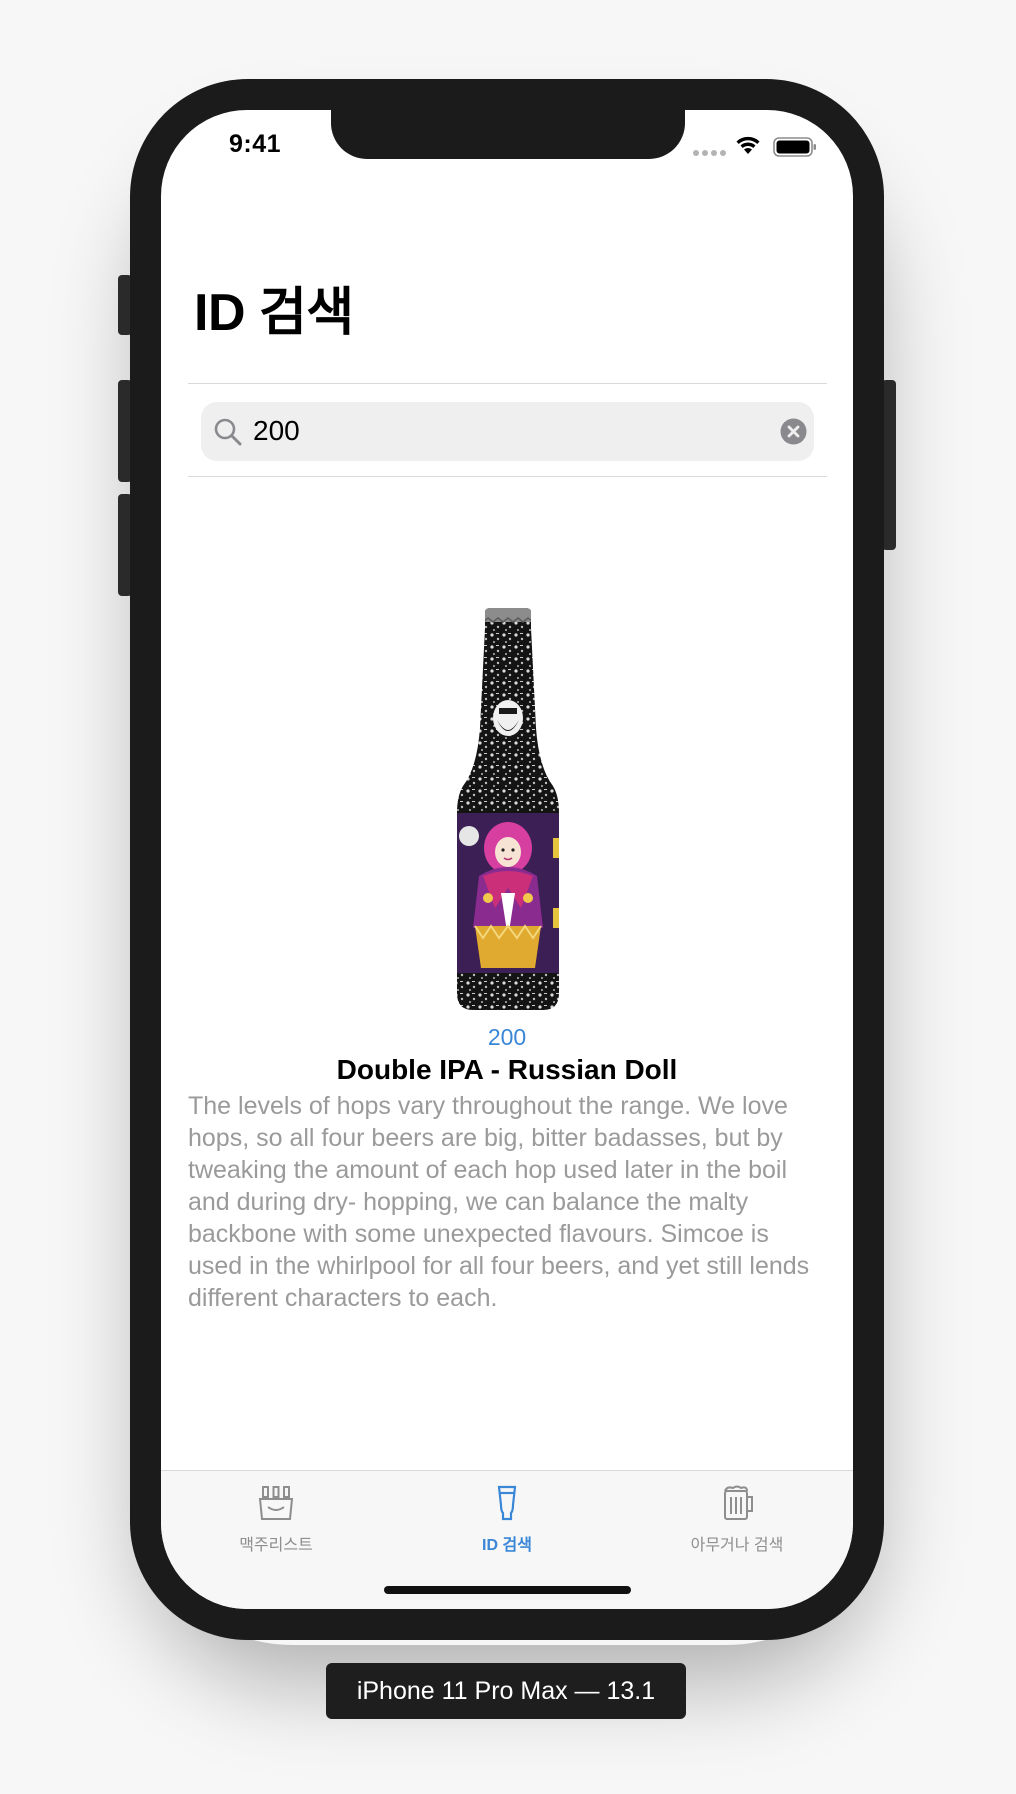  What do you see at coordinates (737, 1521) in the screenshot?
I see `tab-random-search: 아무거나 검색` at bounding box center [737, 1521].